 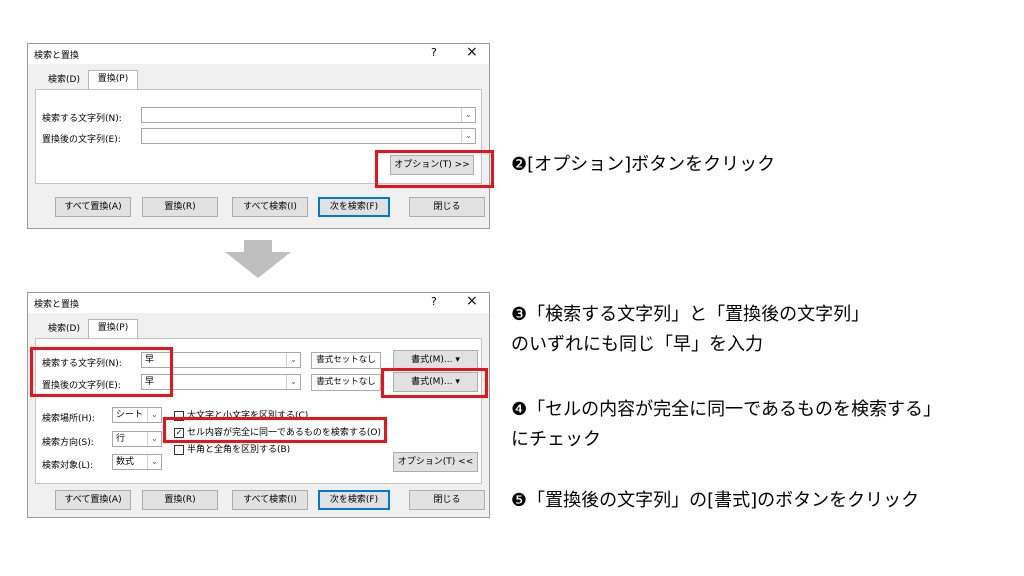 I want to click on options-button: オプション(T) <<, so click(x=435, y=462).